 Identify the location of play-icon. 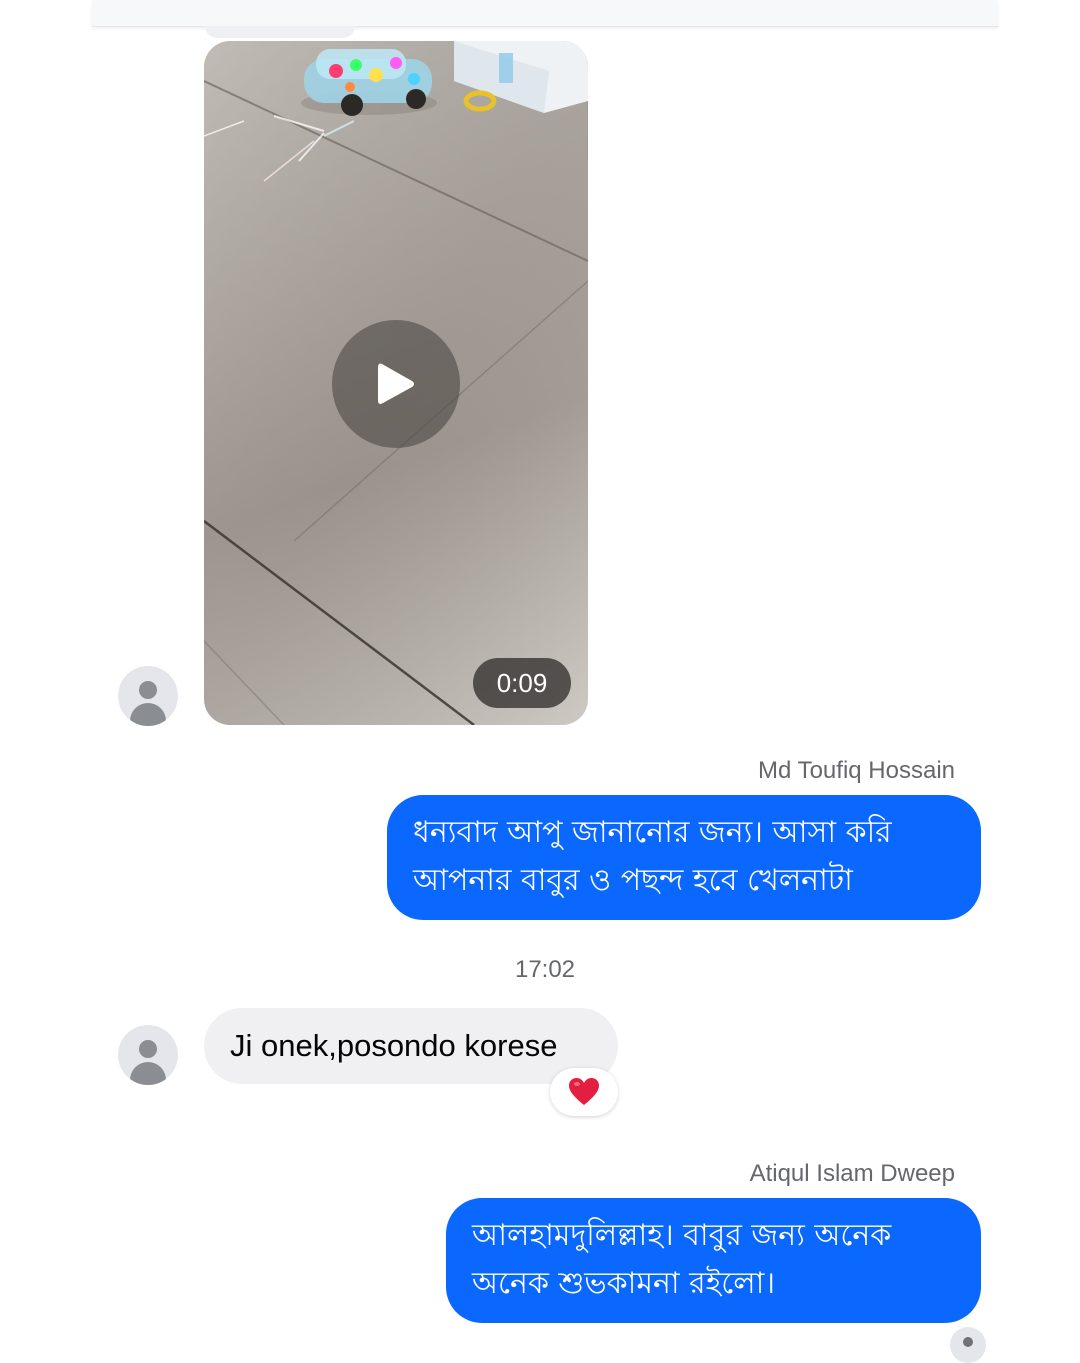
(396, 383).